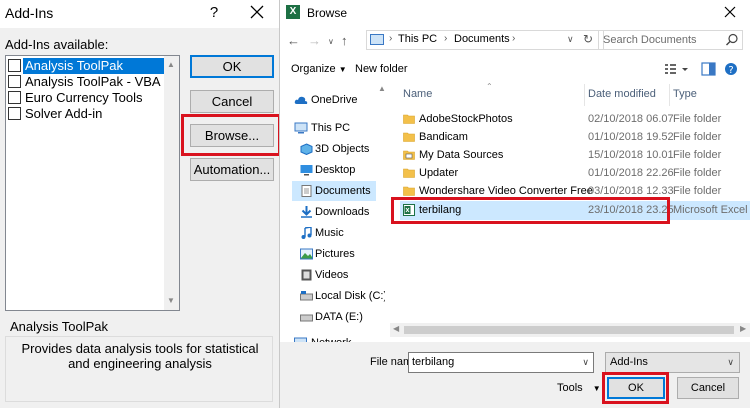  I want to click on organize-menu: Organize ▼, so click(319, 69).